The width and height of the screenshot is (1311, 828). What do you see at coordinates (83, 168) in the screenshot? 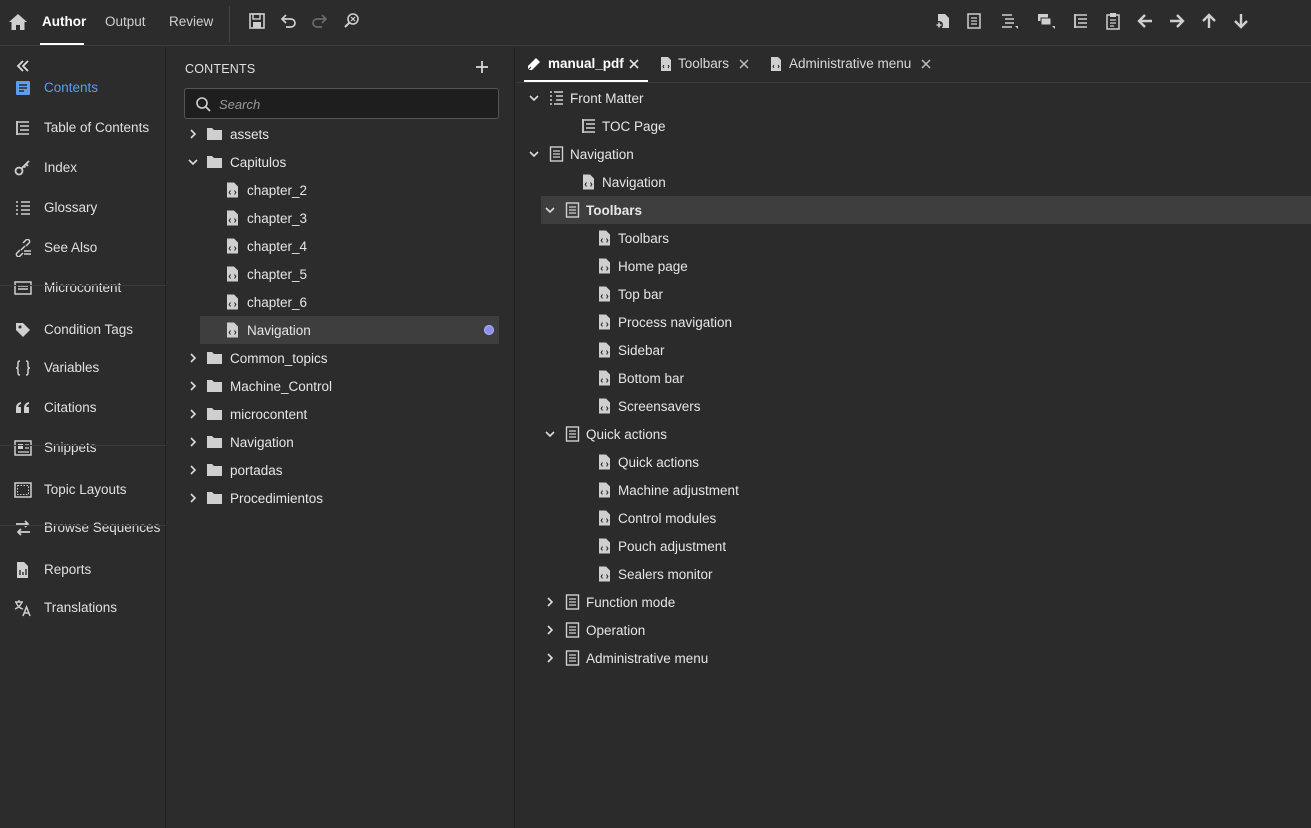
I see `sidebar-item-index: Index` at bounding box center [83, 168].